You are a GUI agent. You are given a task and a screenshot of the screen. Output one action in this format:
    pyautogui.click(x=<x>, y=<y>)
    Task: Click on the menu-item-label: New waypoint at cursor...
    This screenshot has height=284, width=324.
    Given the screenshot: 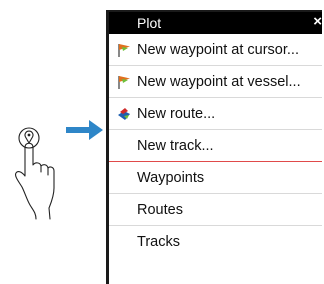 What is the action you would take?
    pyautogui.click(x=218, y=49)
    